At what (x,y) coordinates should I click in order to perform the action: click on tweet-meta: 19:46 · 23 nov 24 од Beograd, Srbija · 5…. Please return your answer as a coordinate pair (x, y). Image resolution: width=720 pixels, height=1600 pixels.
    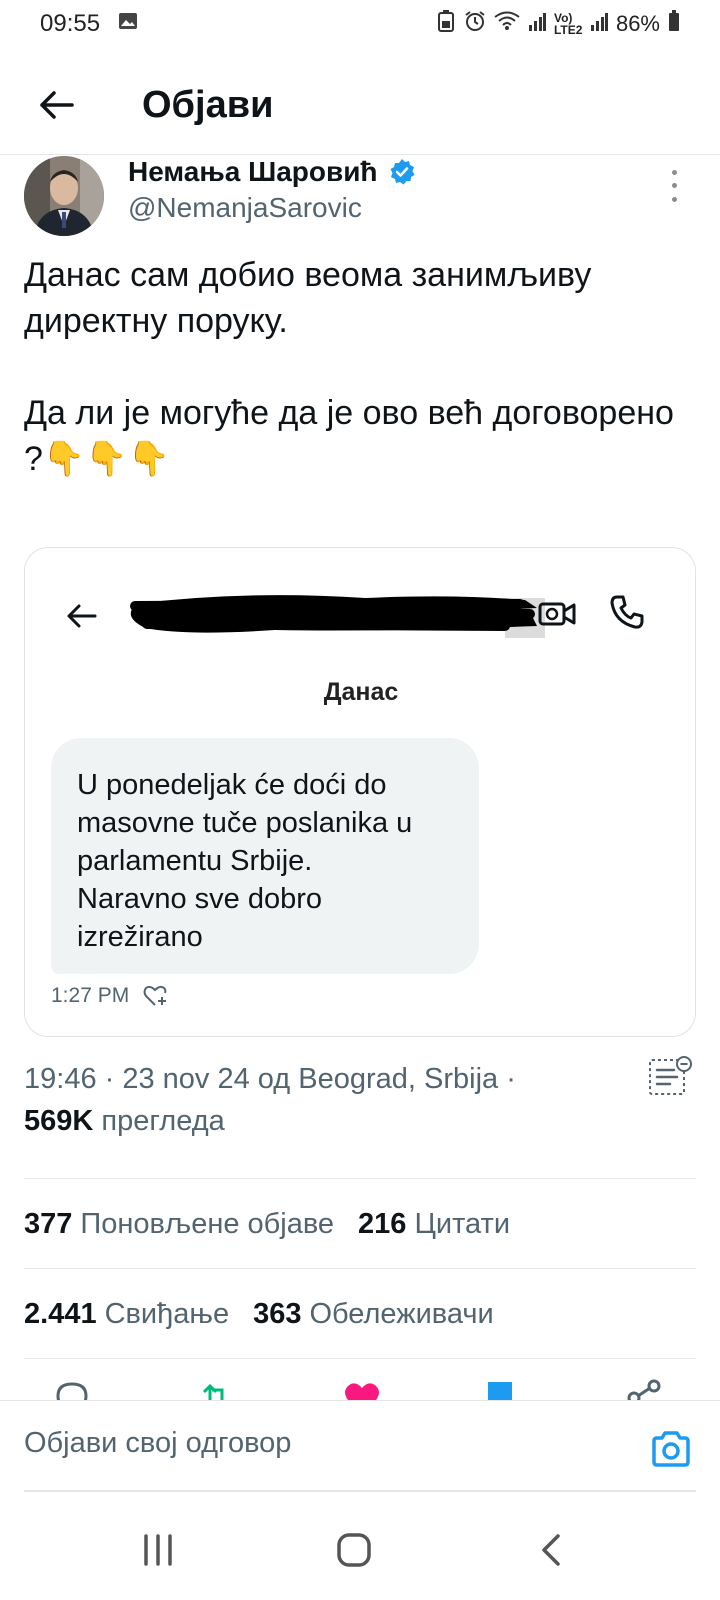
    Looking at the image, I should click on (344, 1100).